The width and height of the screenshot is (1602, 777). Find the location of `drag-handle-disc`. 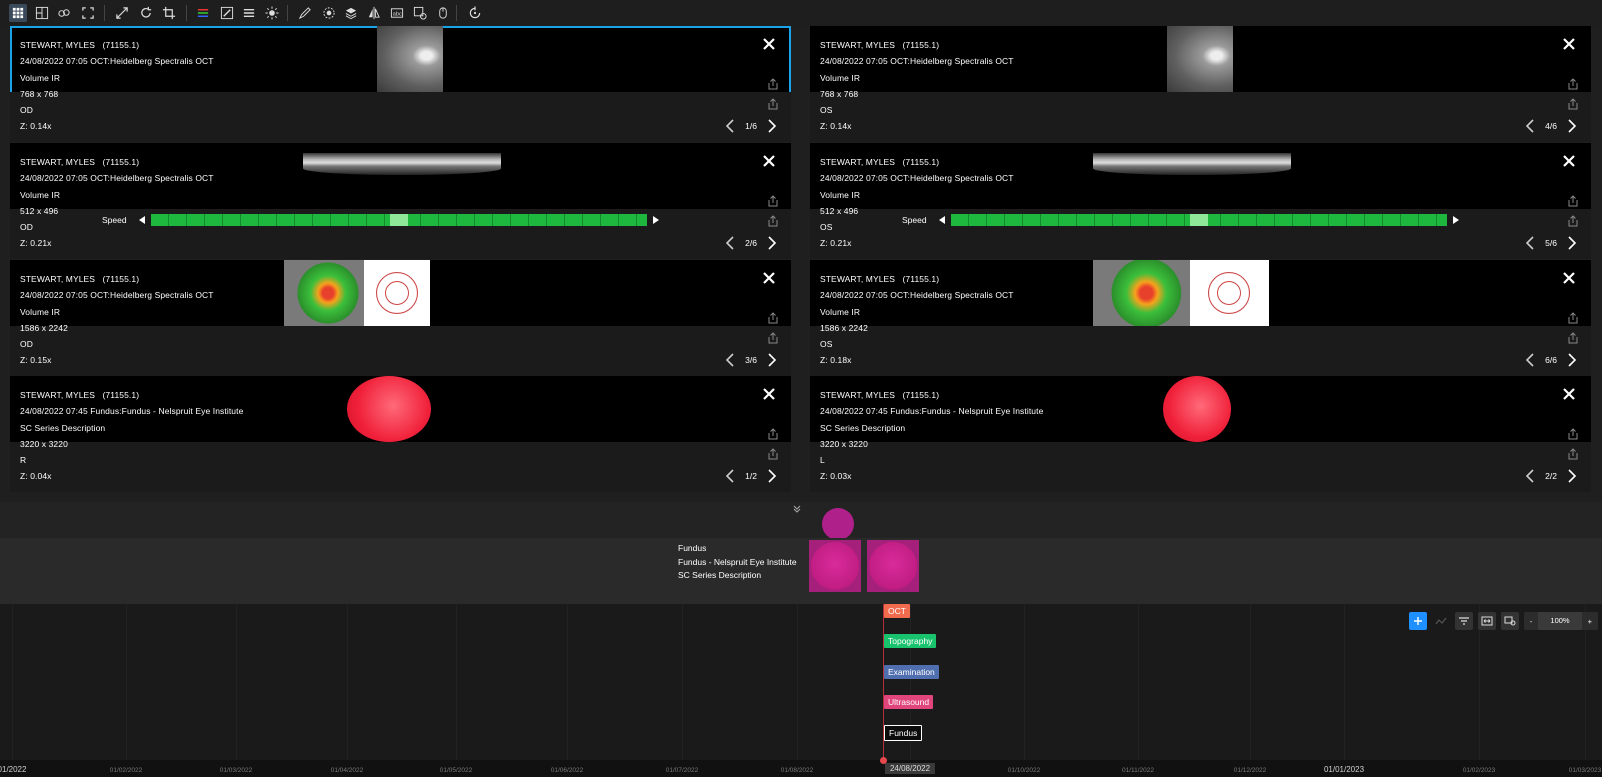

drag-handle-disc is located at coordinates (838, 524).